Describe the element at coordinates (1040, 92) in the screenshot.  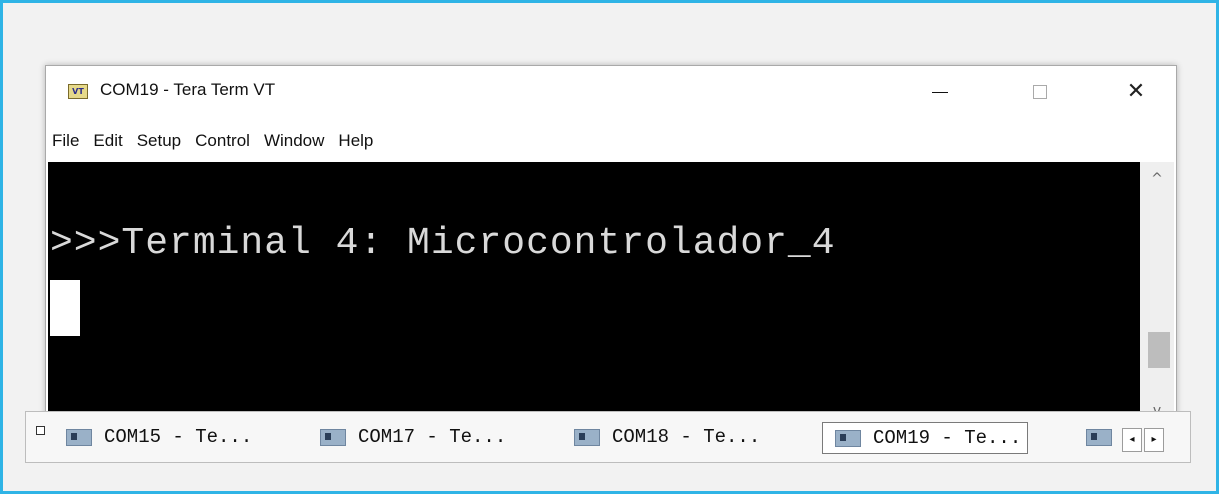
I see `maximize-button` at that location.